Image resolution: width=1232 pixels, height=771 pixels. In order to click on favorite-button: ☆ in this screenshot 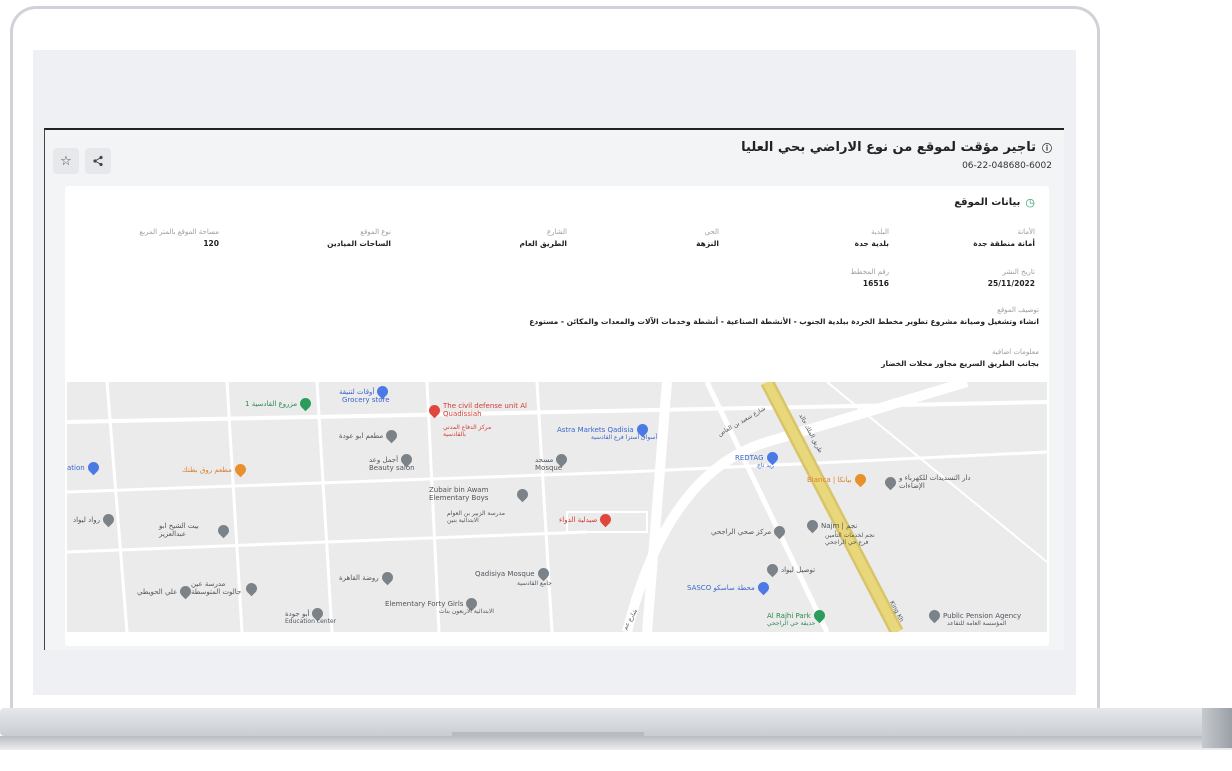, I will do `click(66, 161)`.